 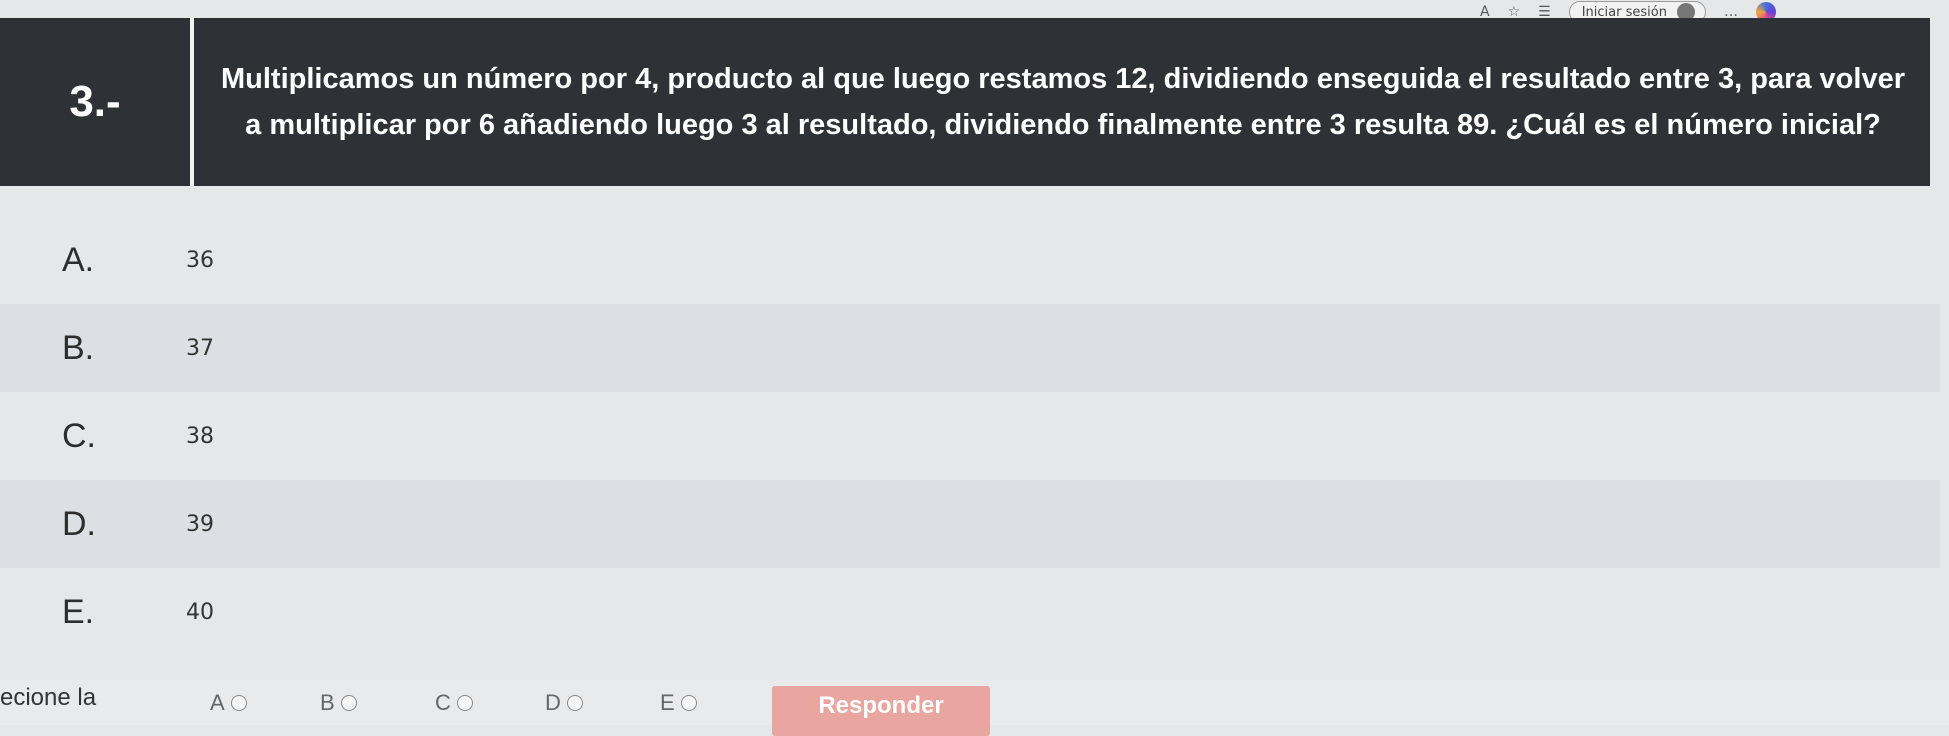 What do you see at coordinates (564, 703) in the screenshot?
I see `radio-d: D` at bounding box center [564, 703].